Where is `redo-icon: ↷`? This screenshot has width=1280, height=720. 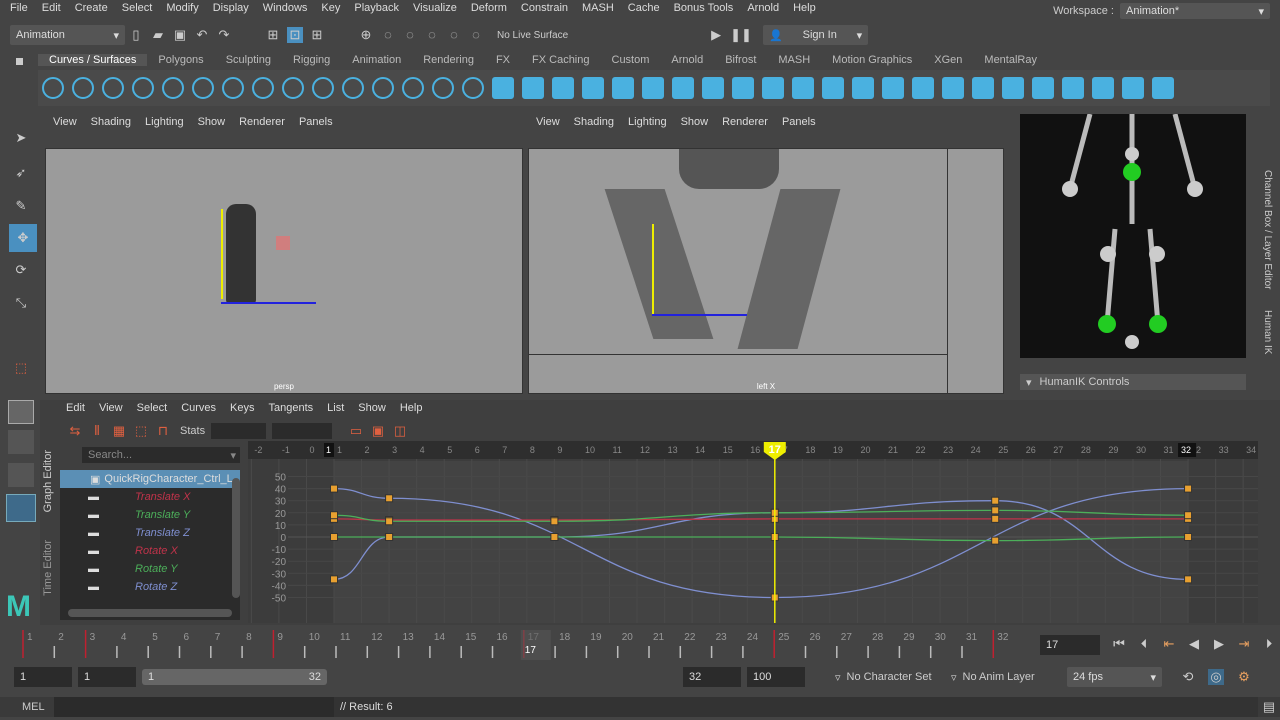 redo-icon: ↷ is located at coordinates (224, 35).